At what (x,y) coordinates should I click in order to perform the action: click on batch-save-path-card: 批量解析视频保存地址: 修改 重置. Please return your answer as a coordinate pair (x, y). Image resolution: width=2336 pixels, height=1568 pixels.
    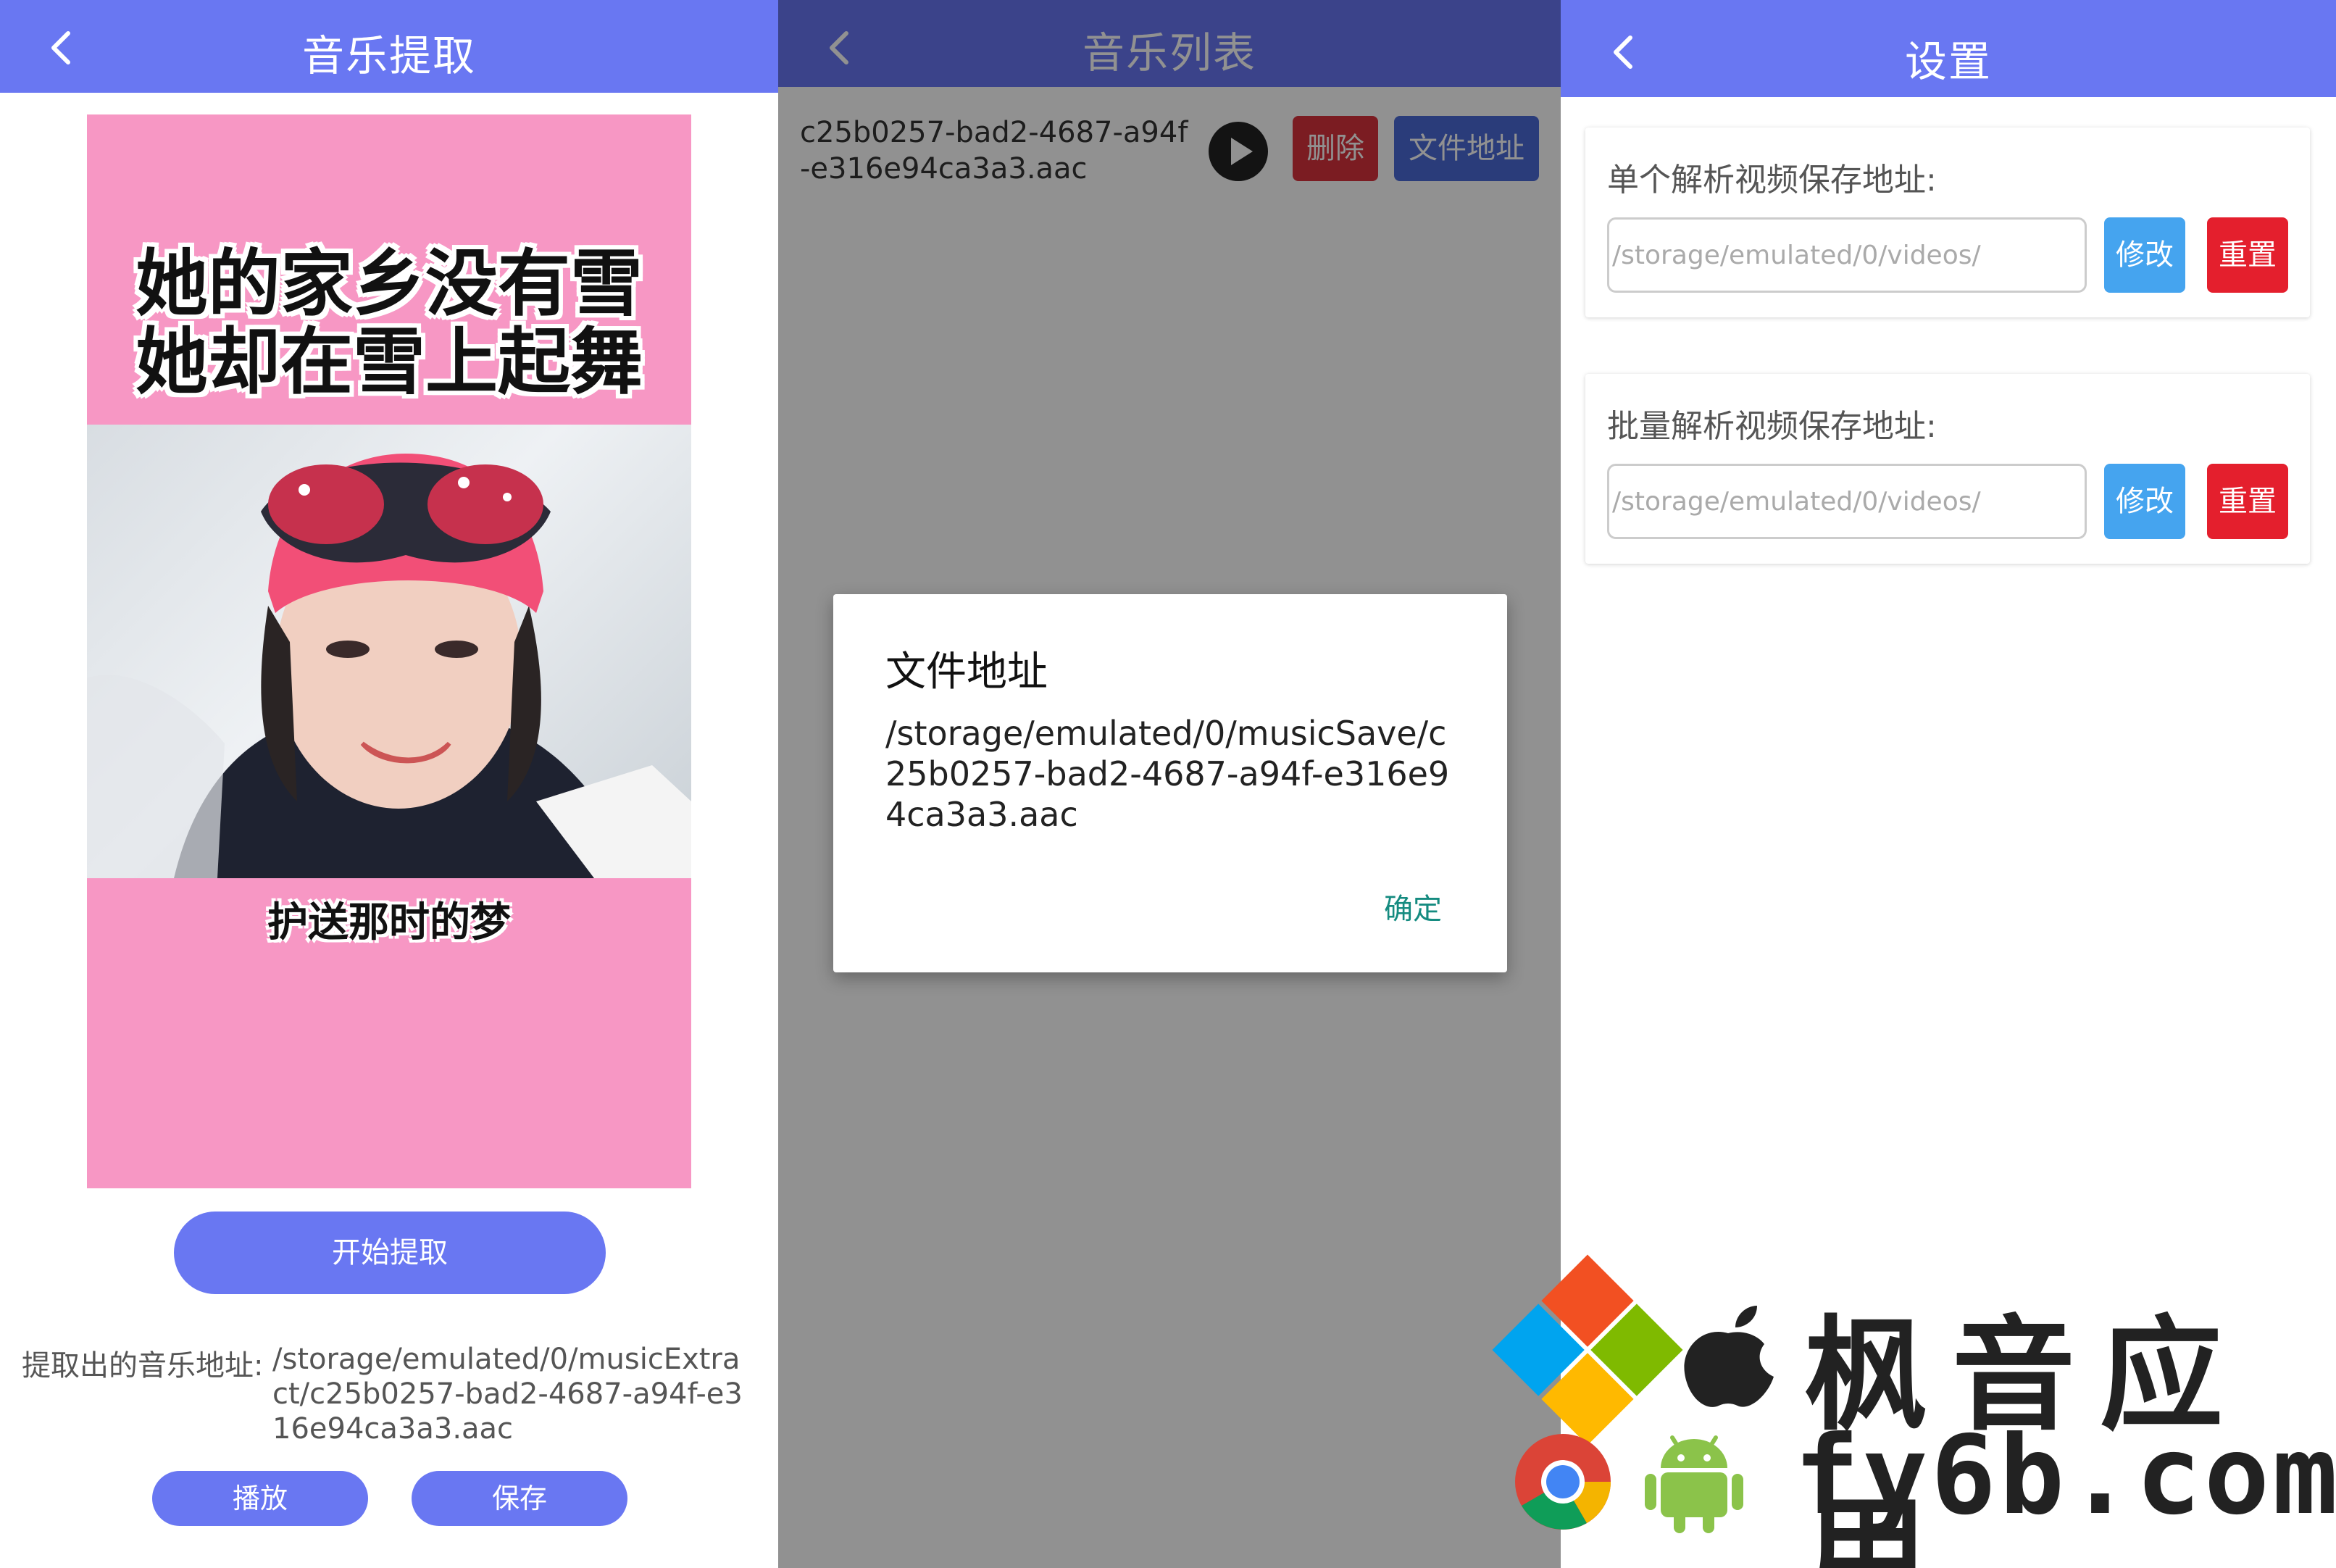
    Looking at the image, I should click on (1947, 469).